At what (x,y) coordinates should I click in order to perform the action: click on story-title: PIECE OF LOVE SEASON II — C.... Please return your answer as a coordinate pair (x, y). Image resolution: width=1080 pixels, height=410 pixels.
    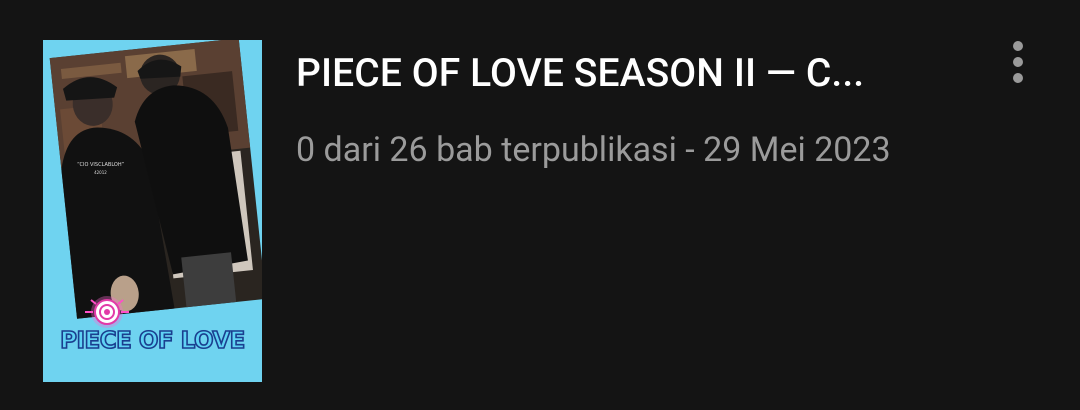
    Looking at the image, I should click on (636, 73).